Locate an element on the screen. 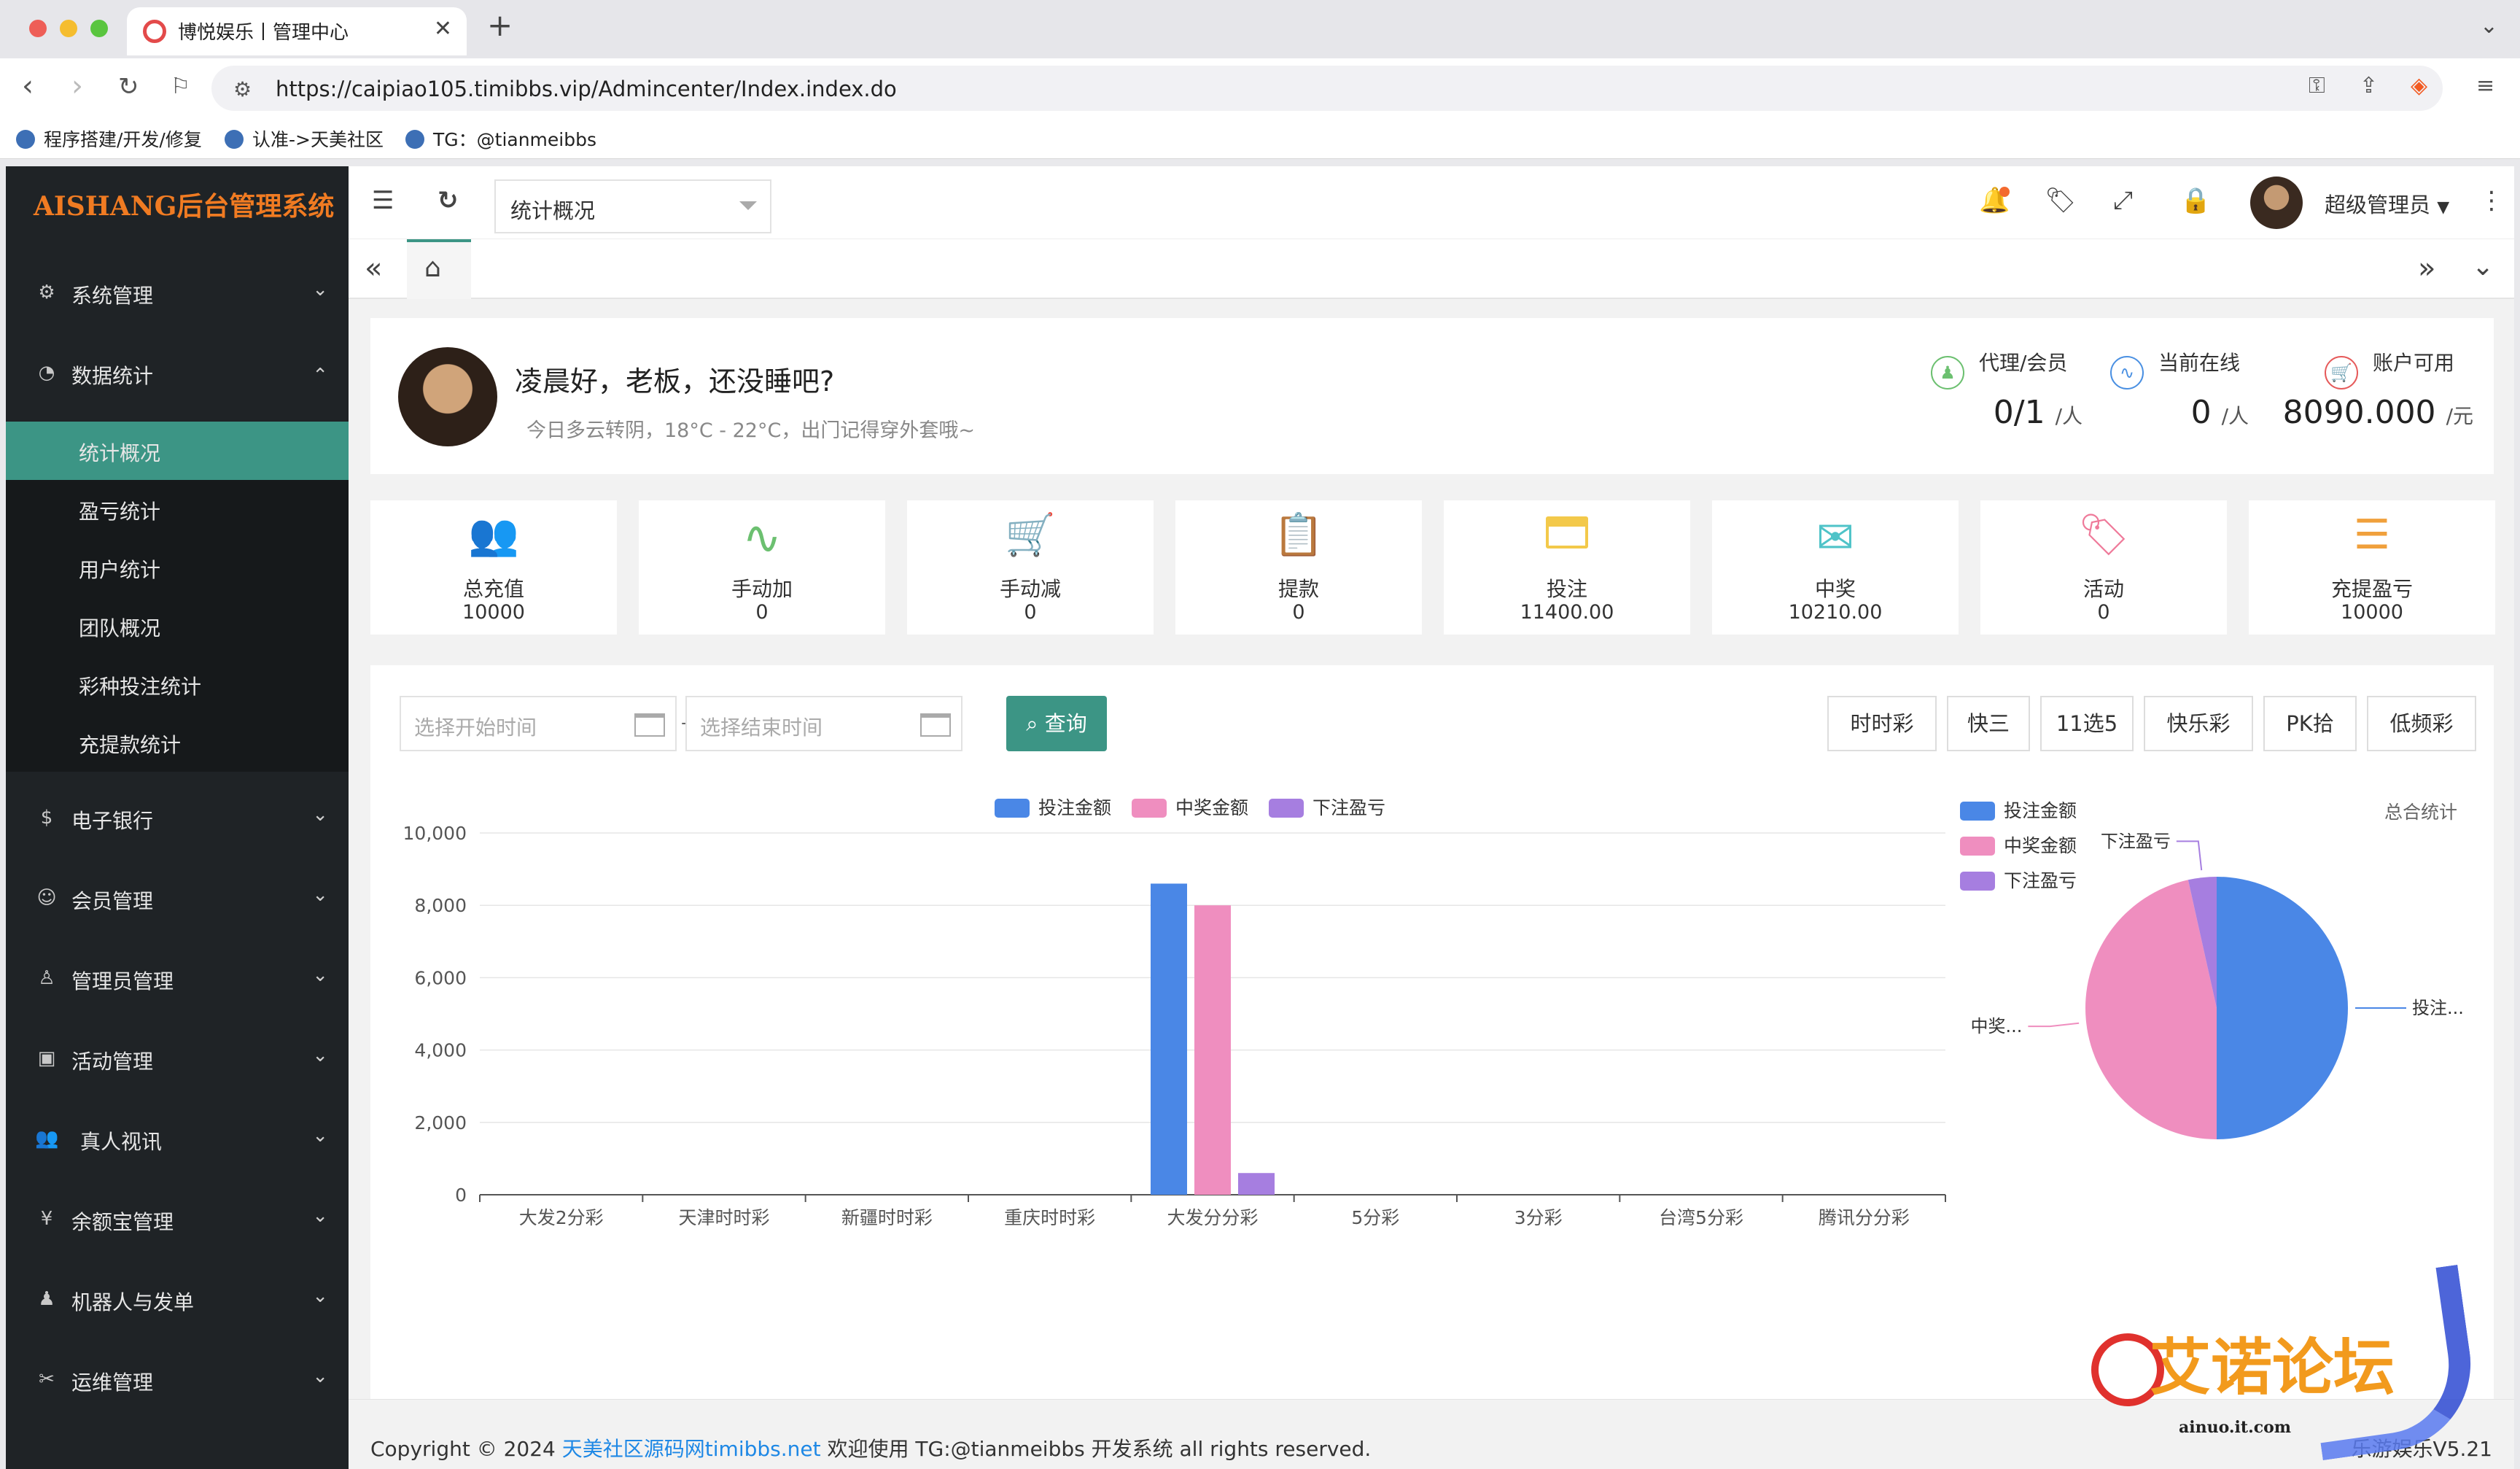 The height and width of the screenshot is (1469, 2520). sidebar-item-label: 数据统计 is located at coordinates (112, 376).